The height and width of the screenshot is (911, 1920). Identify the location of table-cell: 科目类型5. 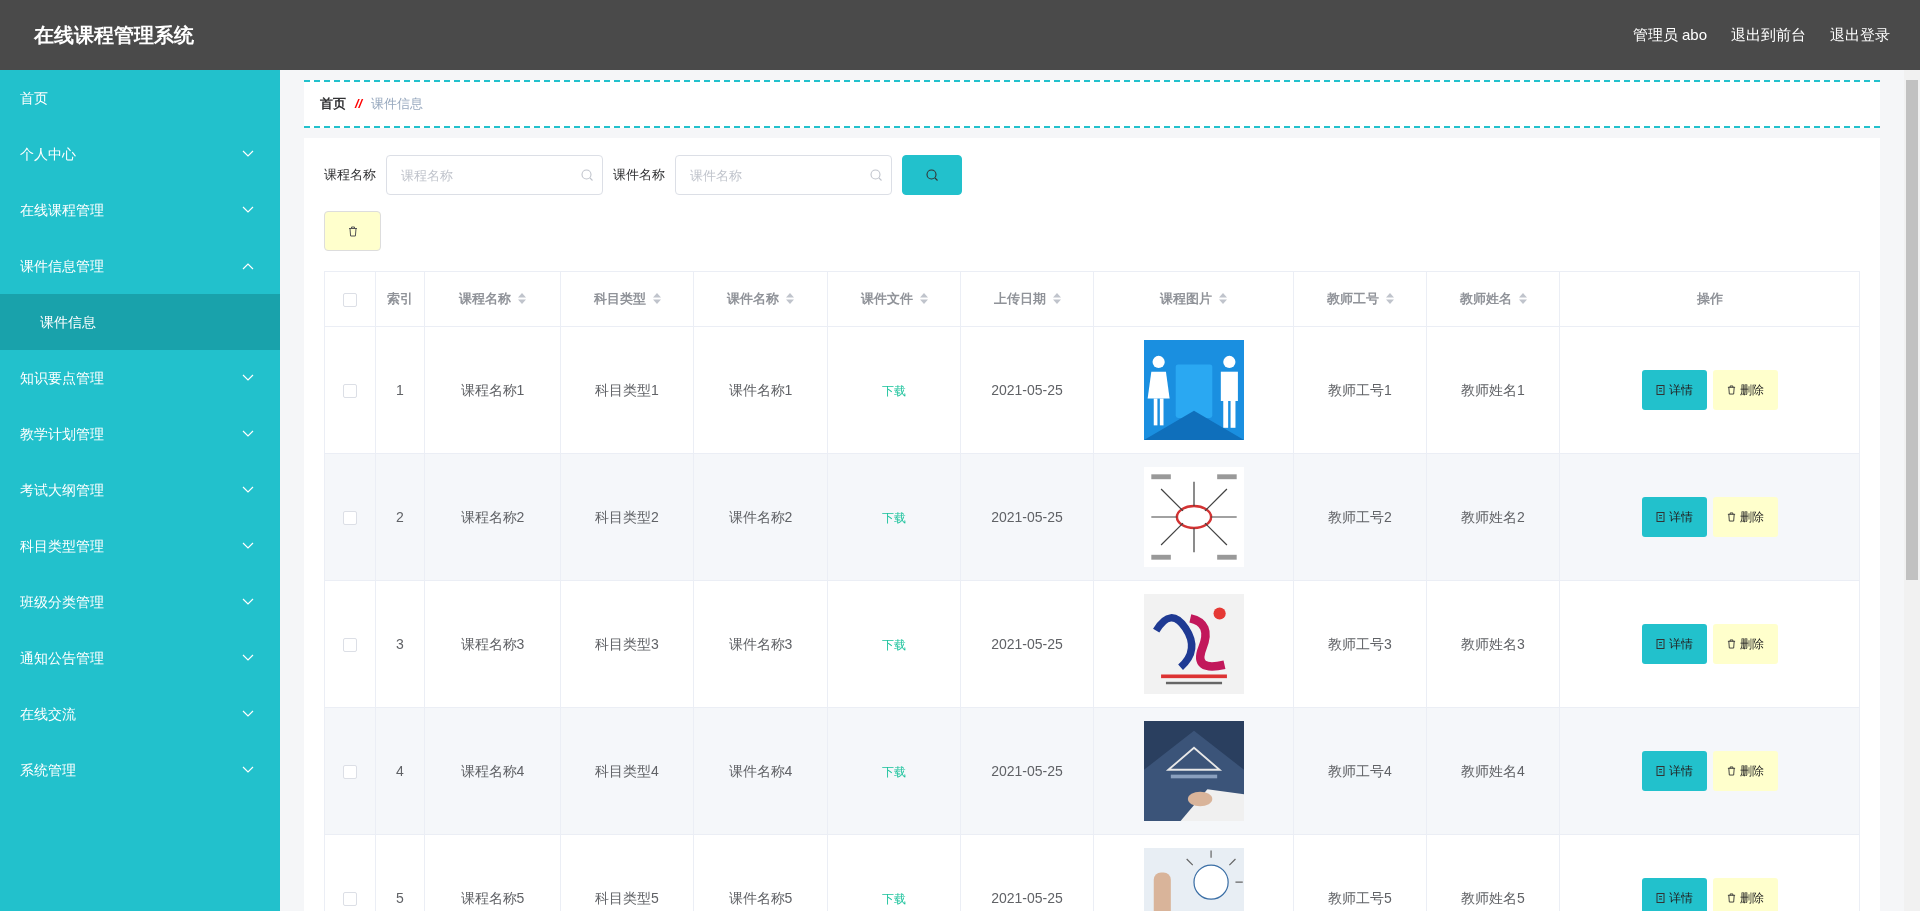
(627, 897).